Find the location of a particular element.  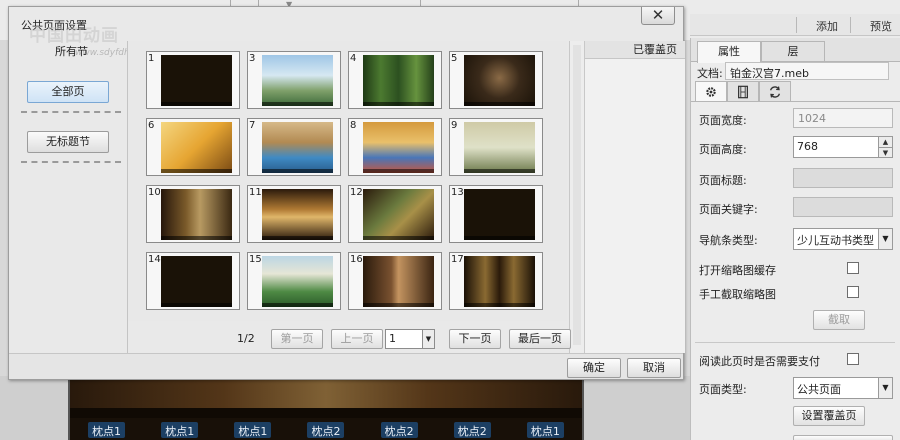

thumb-cache-label: 打开缩略图缓存 is located at coordinates (737, 270).